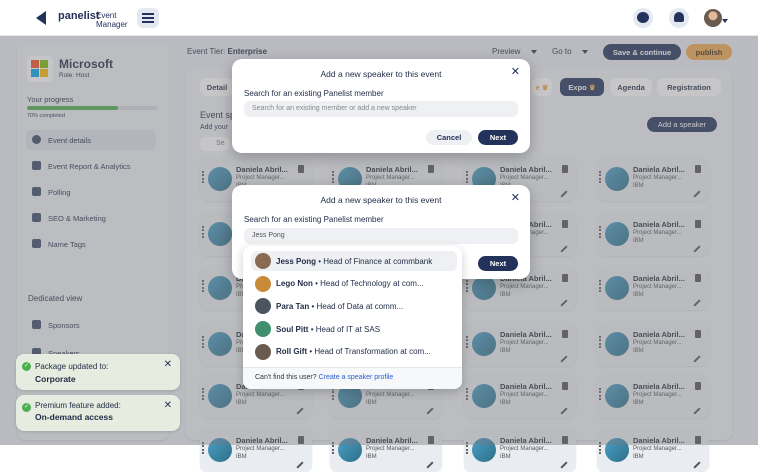 This screenshot has width=758, height=472. What do you see at coordinates (41, 18) in the screenshot?
I see `back-arrow-icon` at bounding box center [41, 18].